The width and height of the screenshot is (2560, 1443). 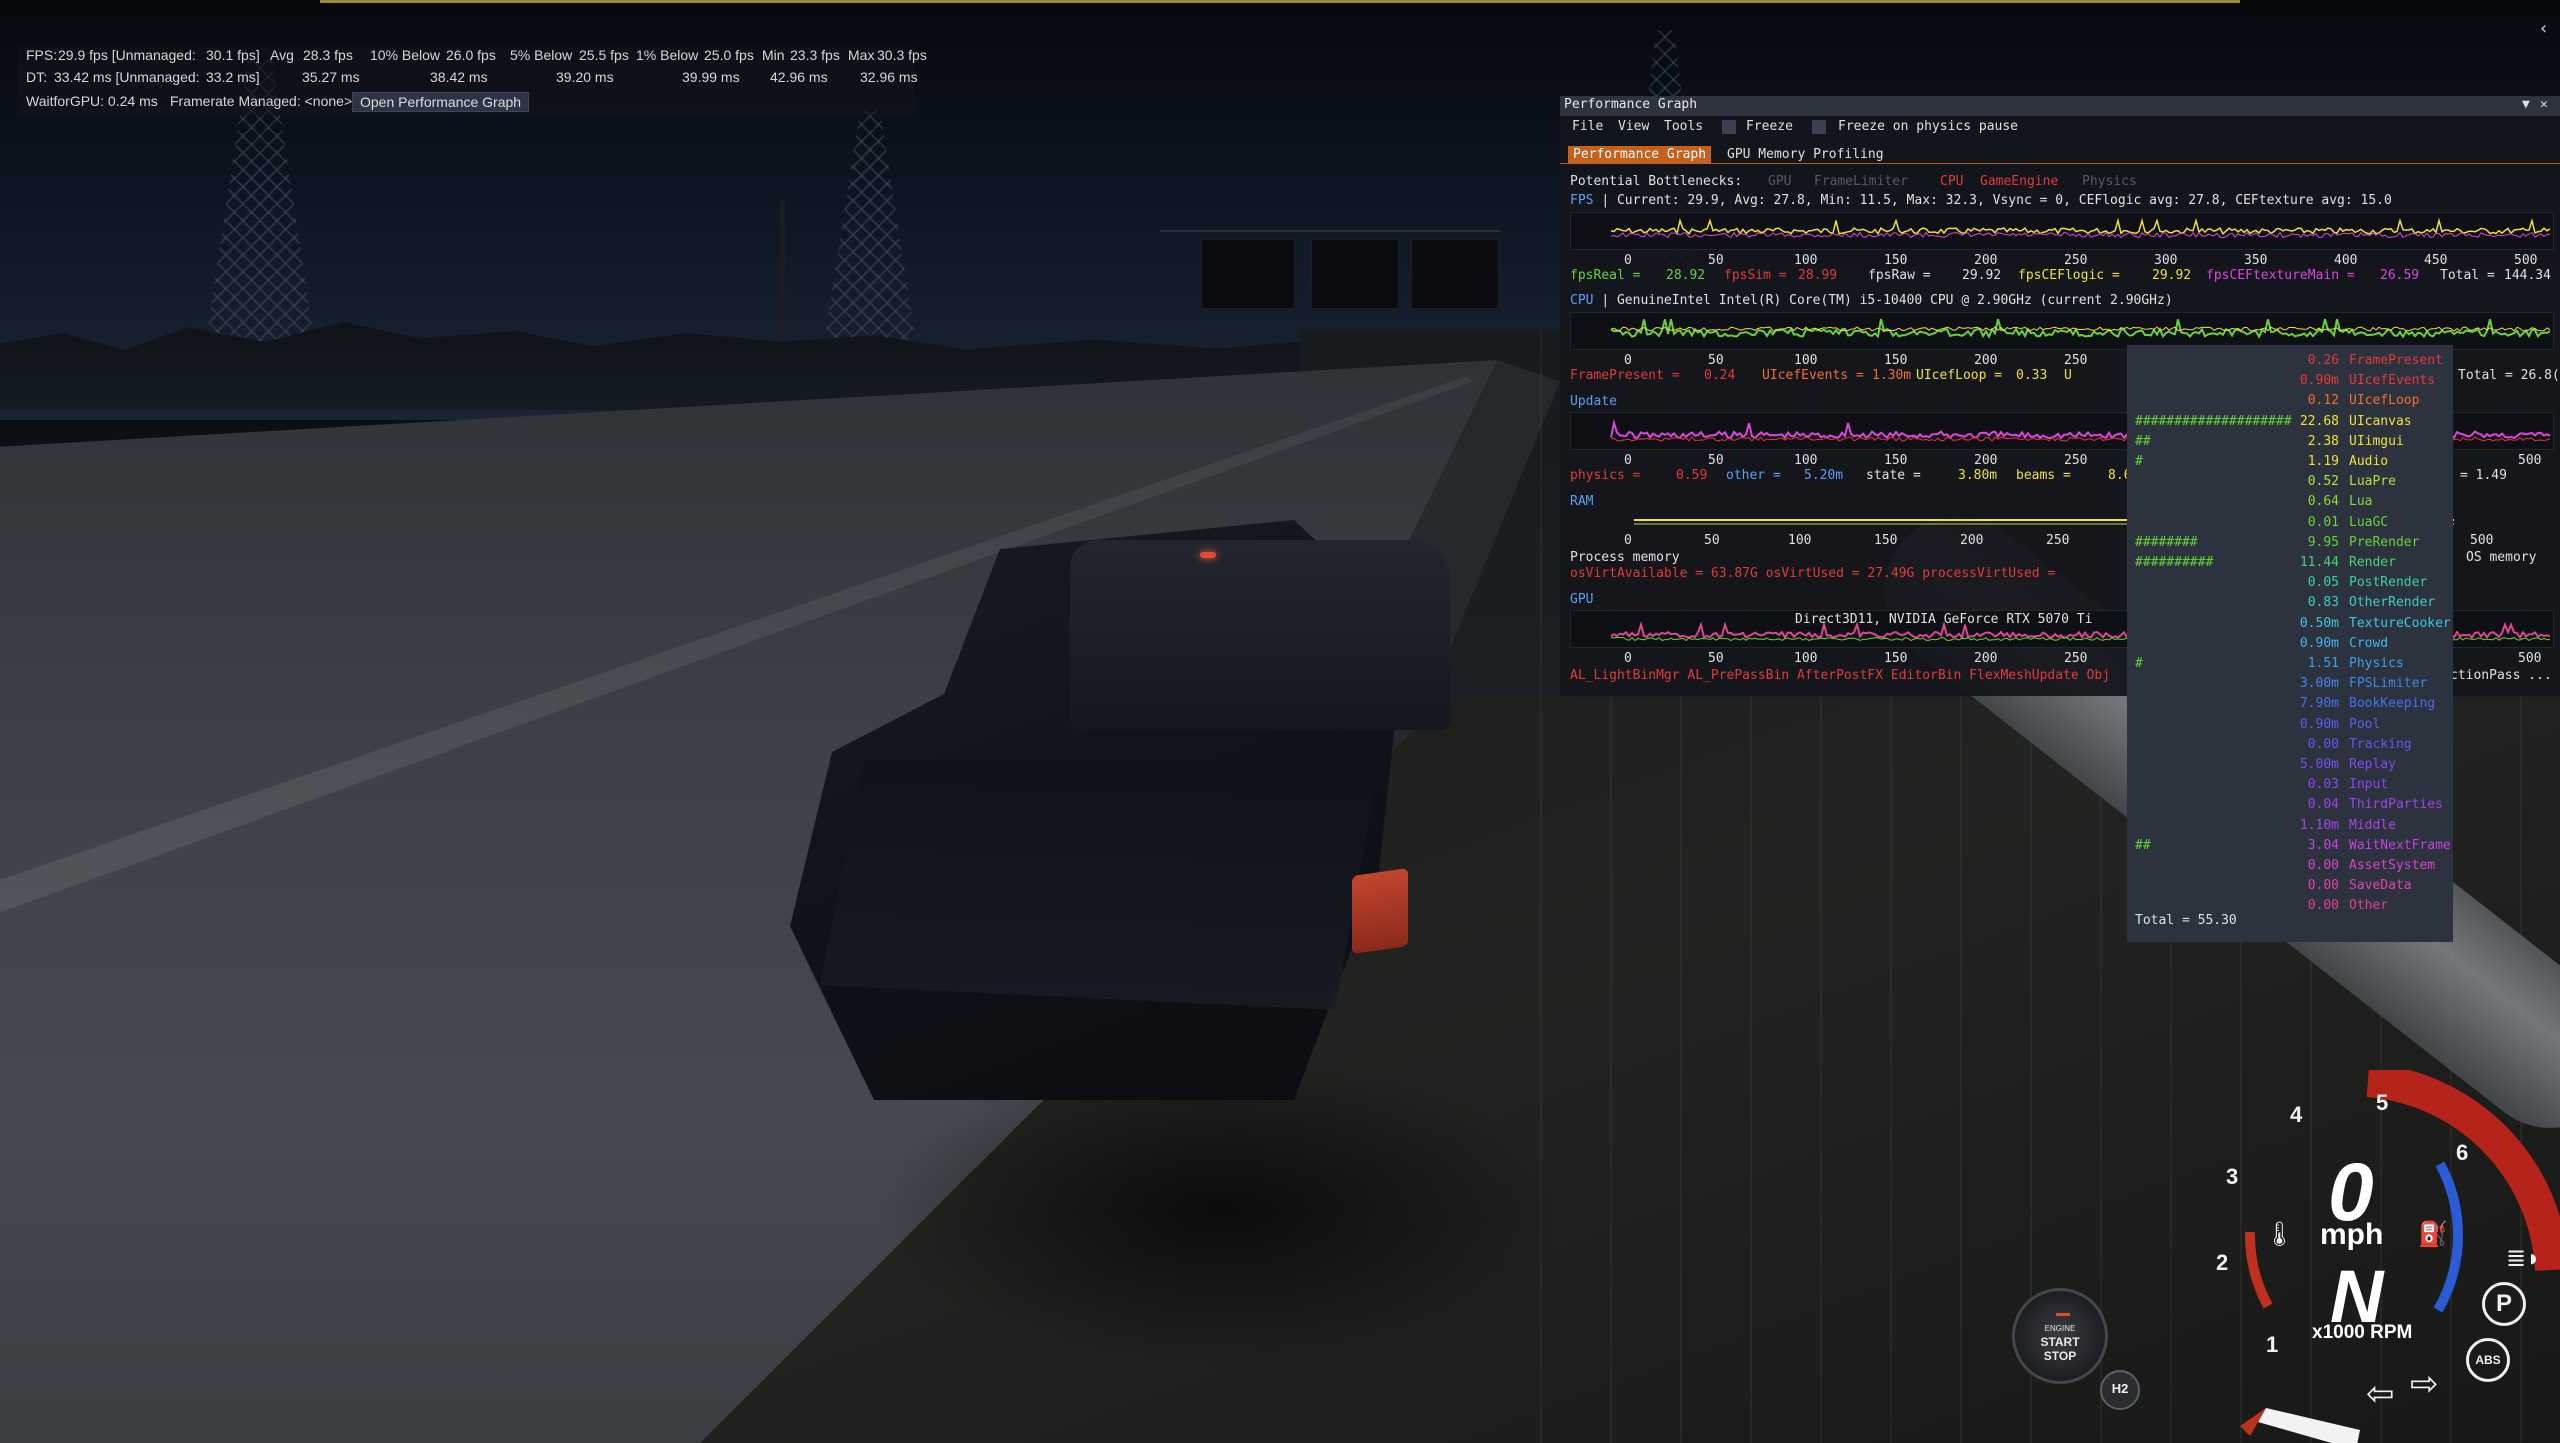 I want to click on bottleneck-gameengine: GameEngine, so click(x=2019, y=181).